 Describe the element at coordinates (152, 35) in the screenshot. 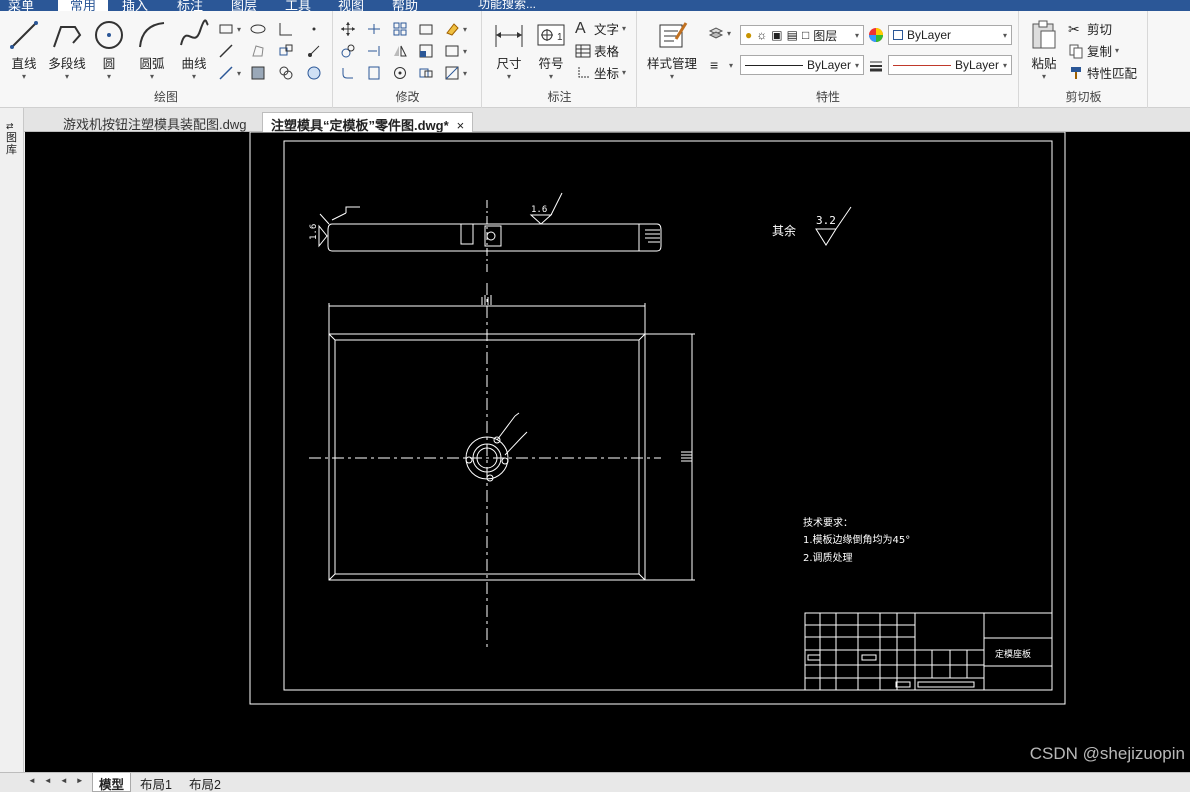

I see `arc-icon` at that location.